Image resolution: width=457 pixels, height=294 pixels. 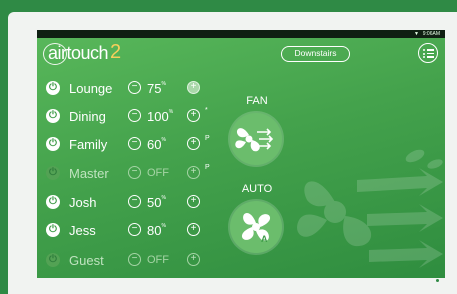 What do you see at coordinates (315, 54) in the screenshot?
I see `zone-group-button: Downstairs` at bounding box center [315, 54].